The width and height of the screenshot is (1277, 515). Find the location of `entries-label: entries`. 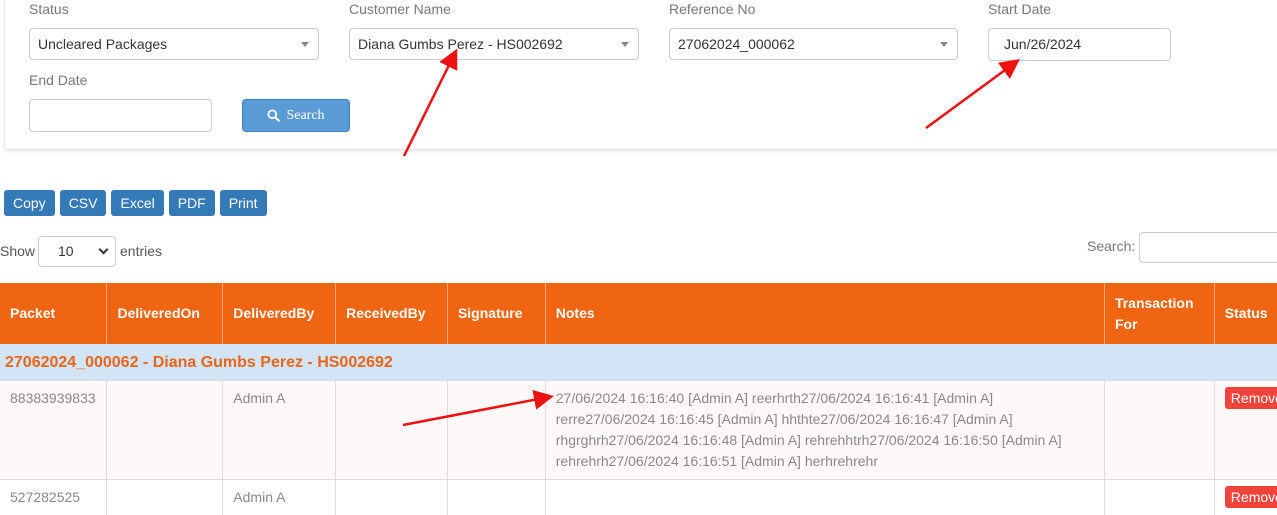

entries-label: entries is located at coordinates (141, 251).